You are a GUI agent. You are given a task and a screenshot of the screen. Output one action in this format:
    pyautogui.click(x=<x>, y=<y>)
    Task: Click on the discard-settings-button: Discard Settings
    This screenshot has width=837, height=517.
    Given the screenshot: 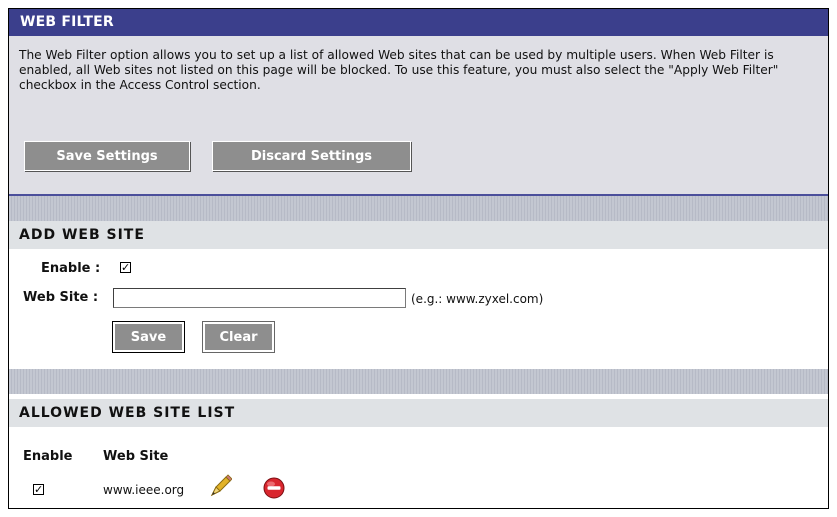 What is the action you would take?
    pyautogui.click(x=311, y=156)
    